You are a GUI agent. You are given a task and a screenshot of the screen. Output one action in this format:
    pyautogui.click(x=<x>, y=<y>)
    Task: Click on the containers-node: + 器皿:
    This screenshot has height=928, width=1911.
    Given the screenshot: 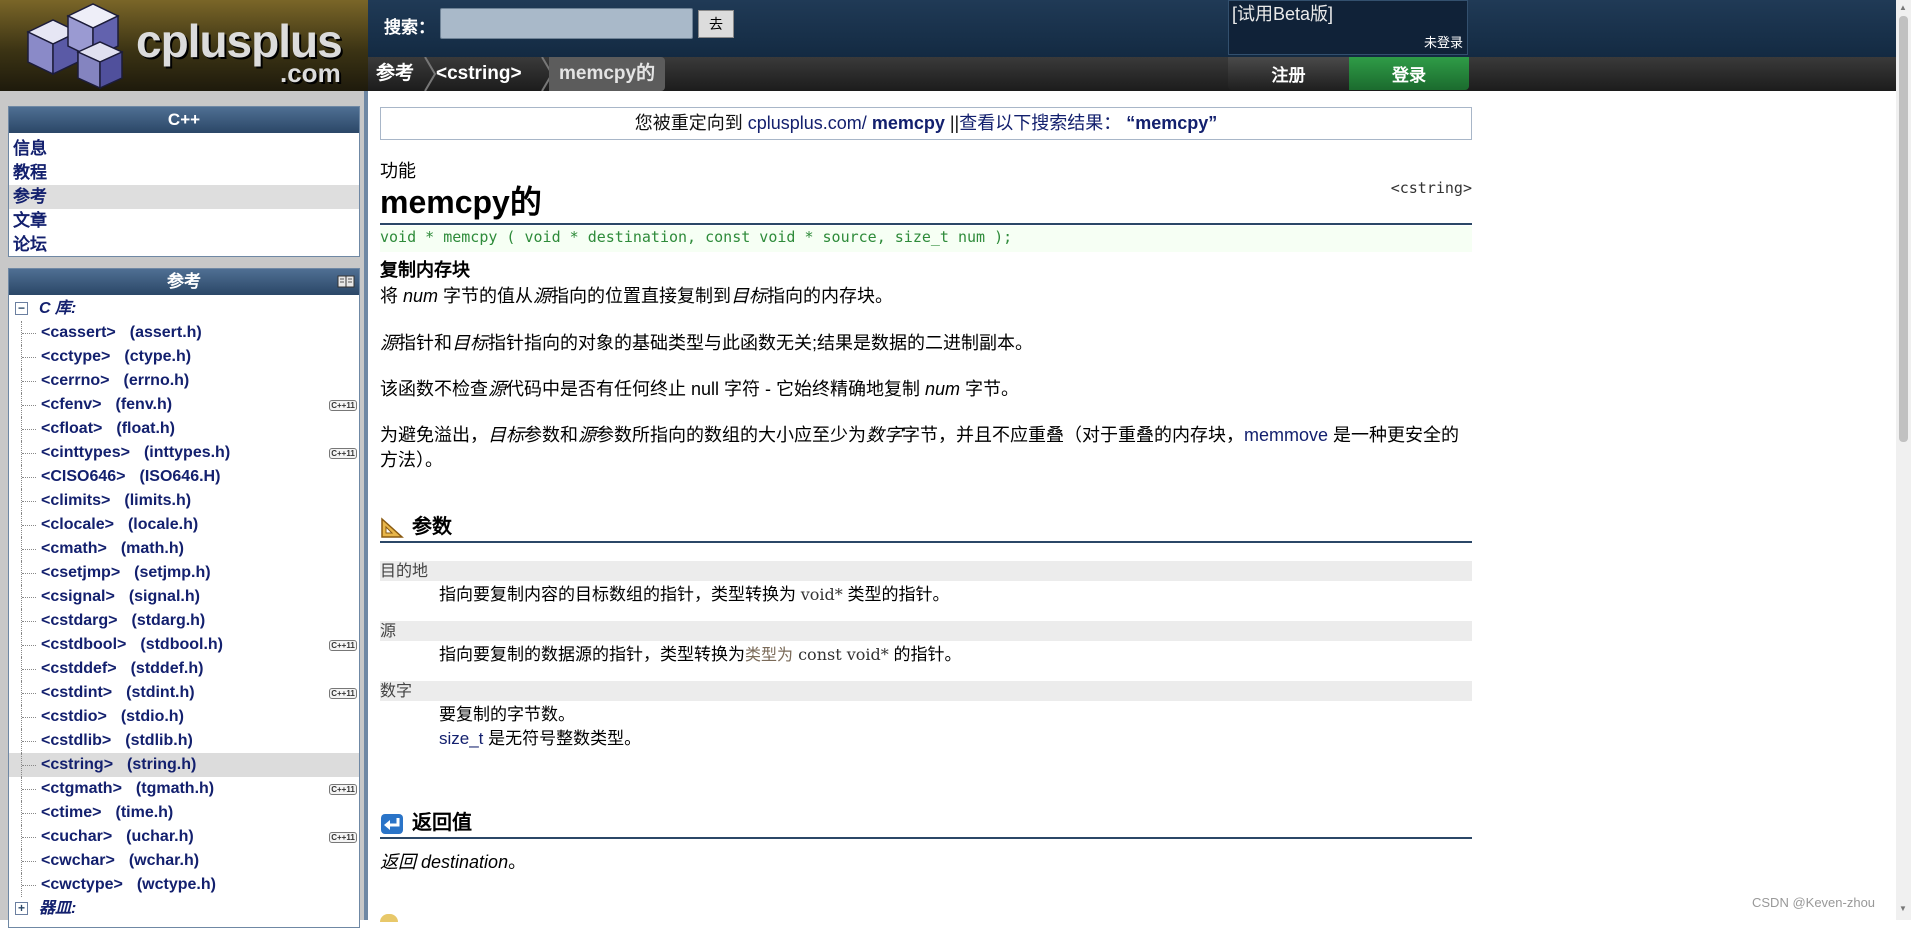 What is the action you would take?
    pyautogui.click(x=184, y=909)
    